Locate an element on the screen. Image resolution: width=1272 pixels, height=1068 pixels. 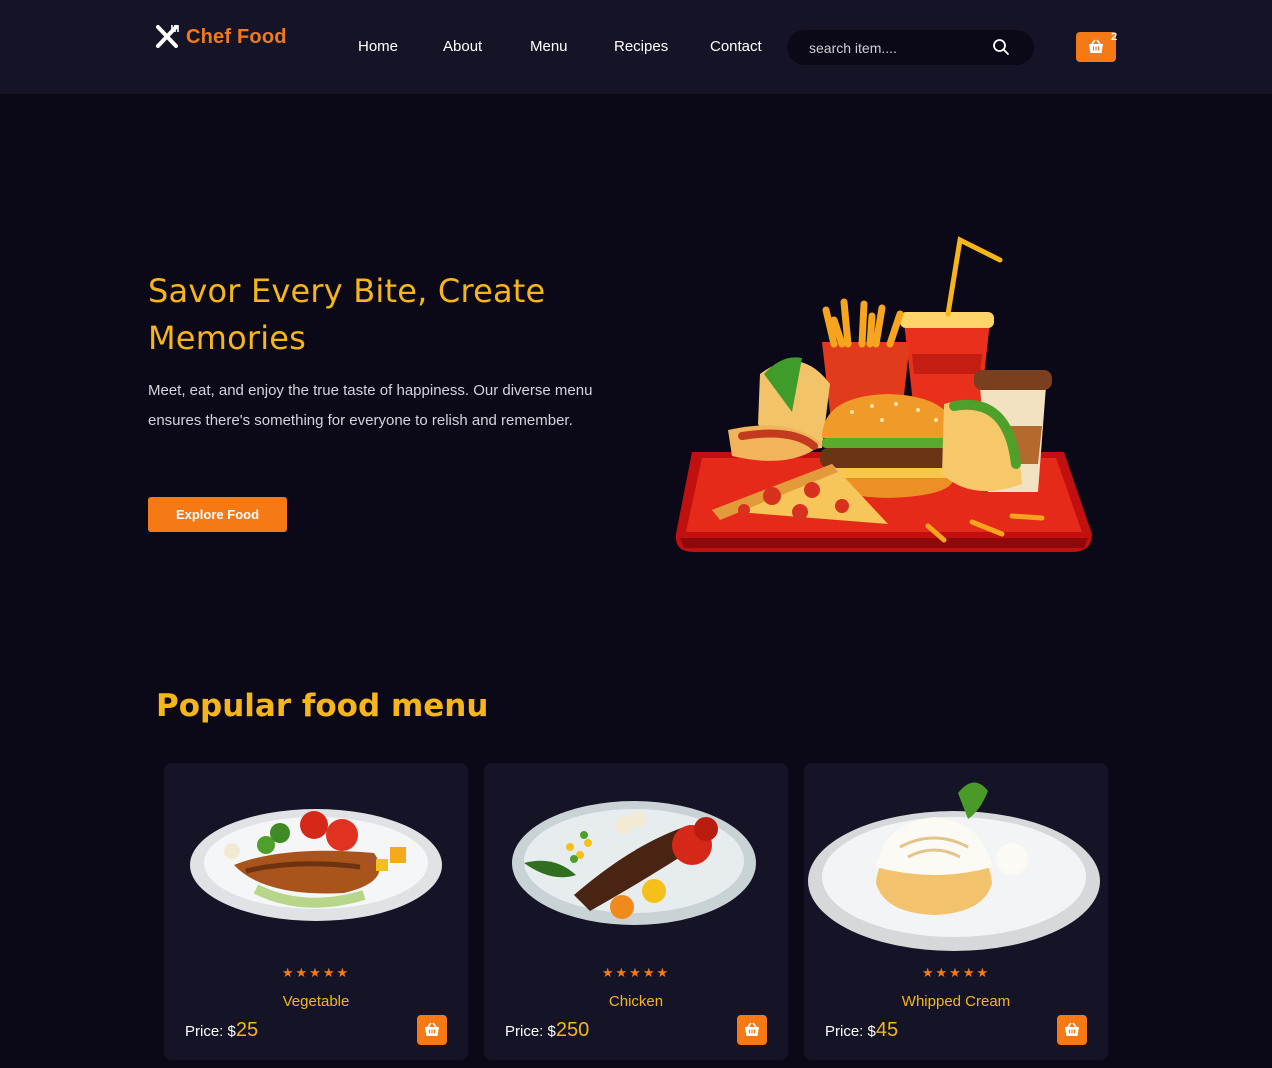
brand-logo: Chef Food is located at coordinates (220, 37).